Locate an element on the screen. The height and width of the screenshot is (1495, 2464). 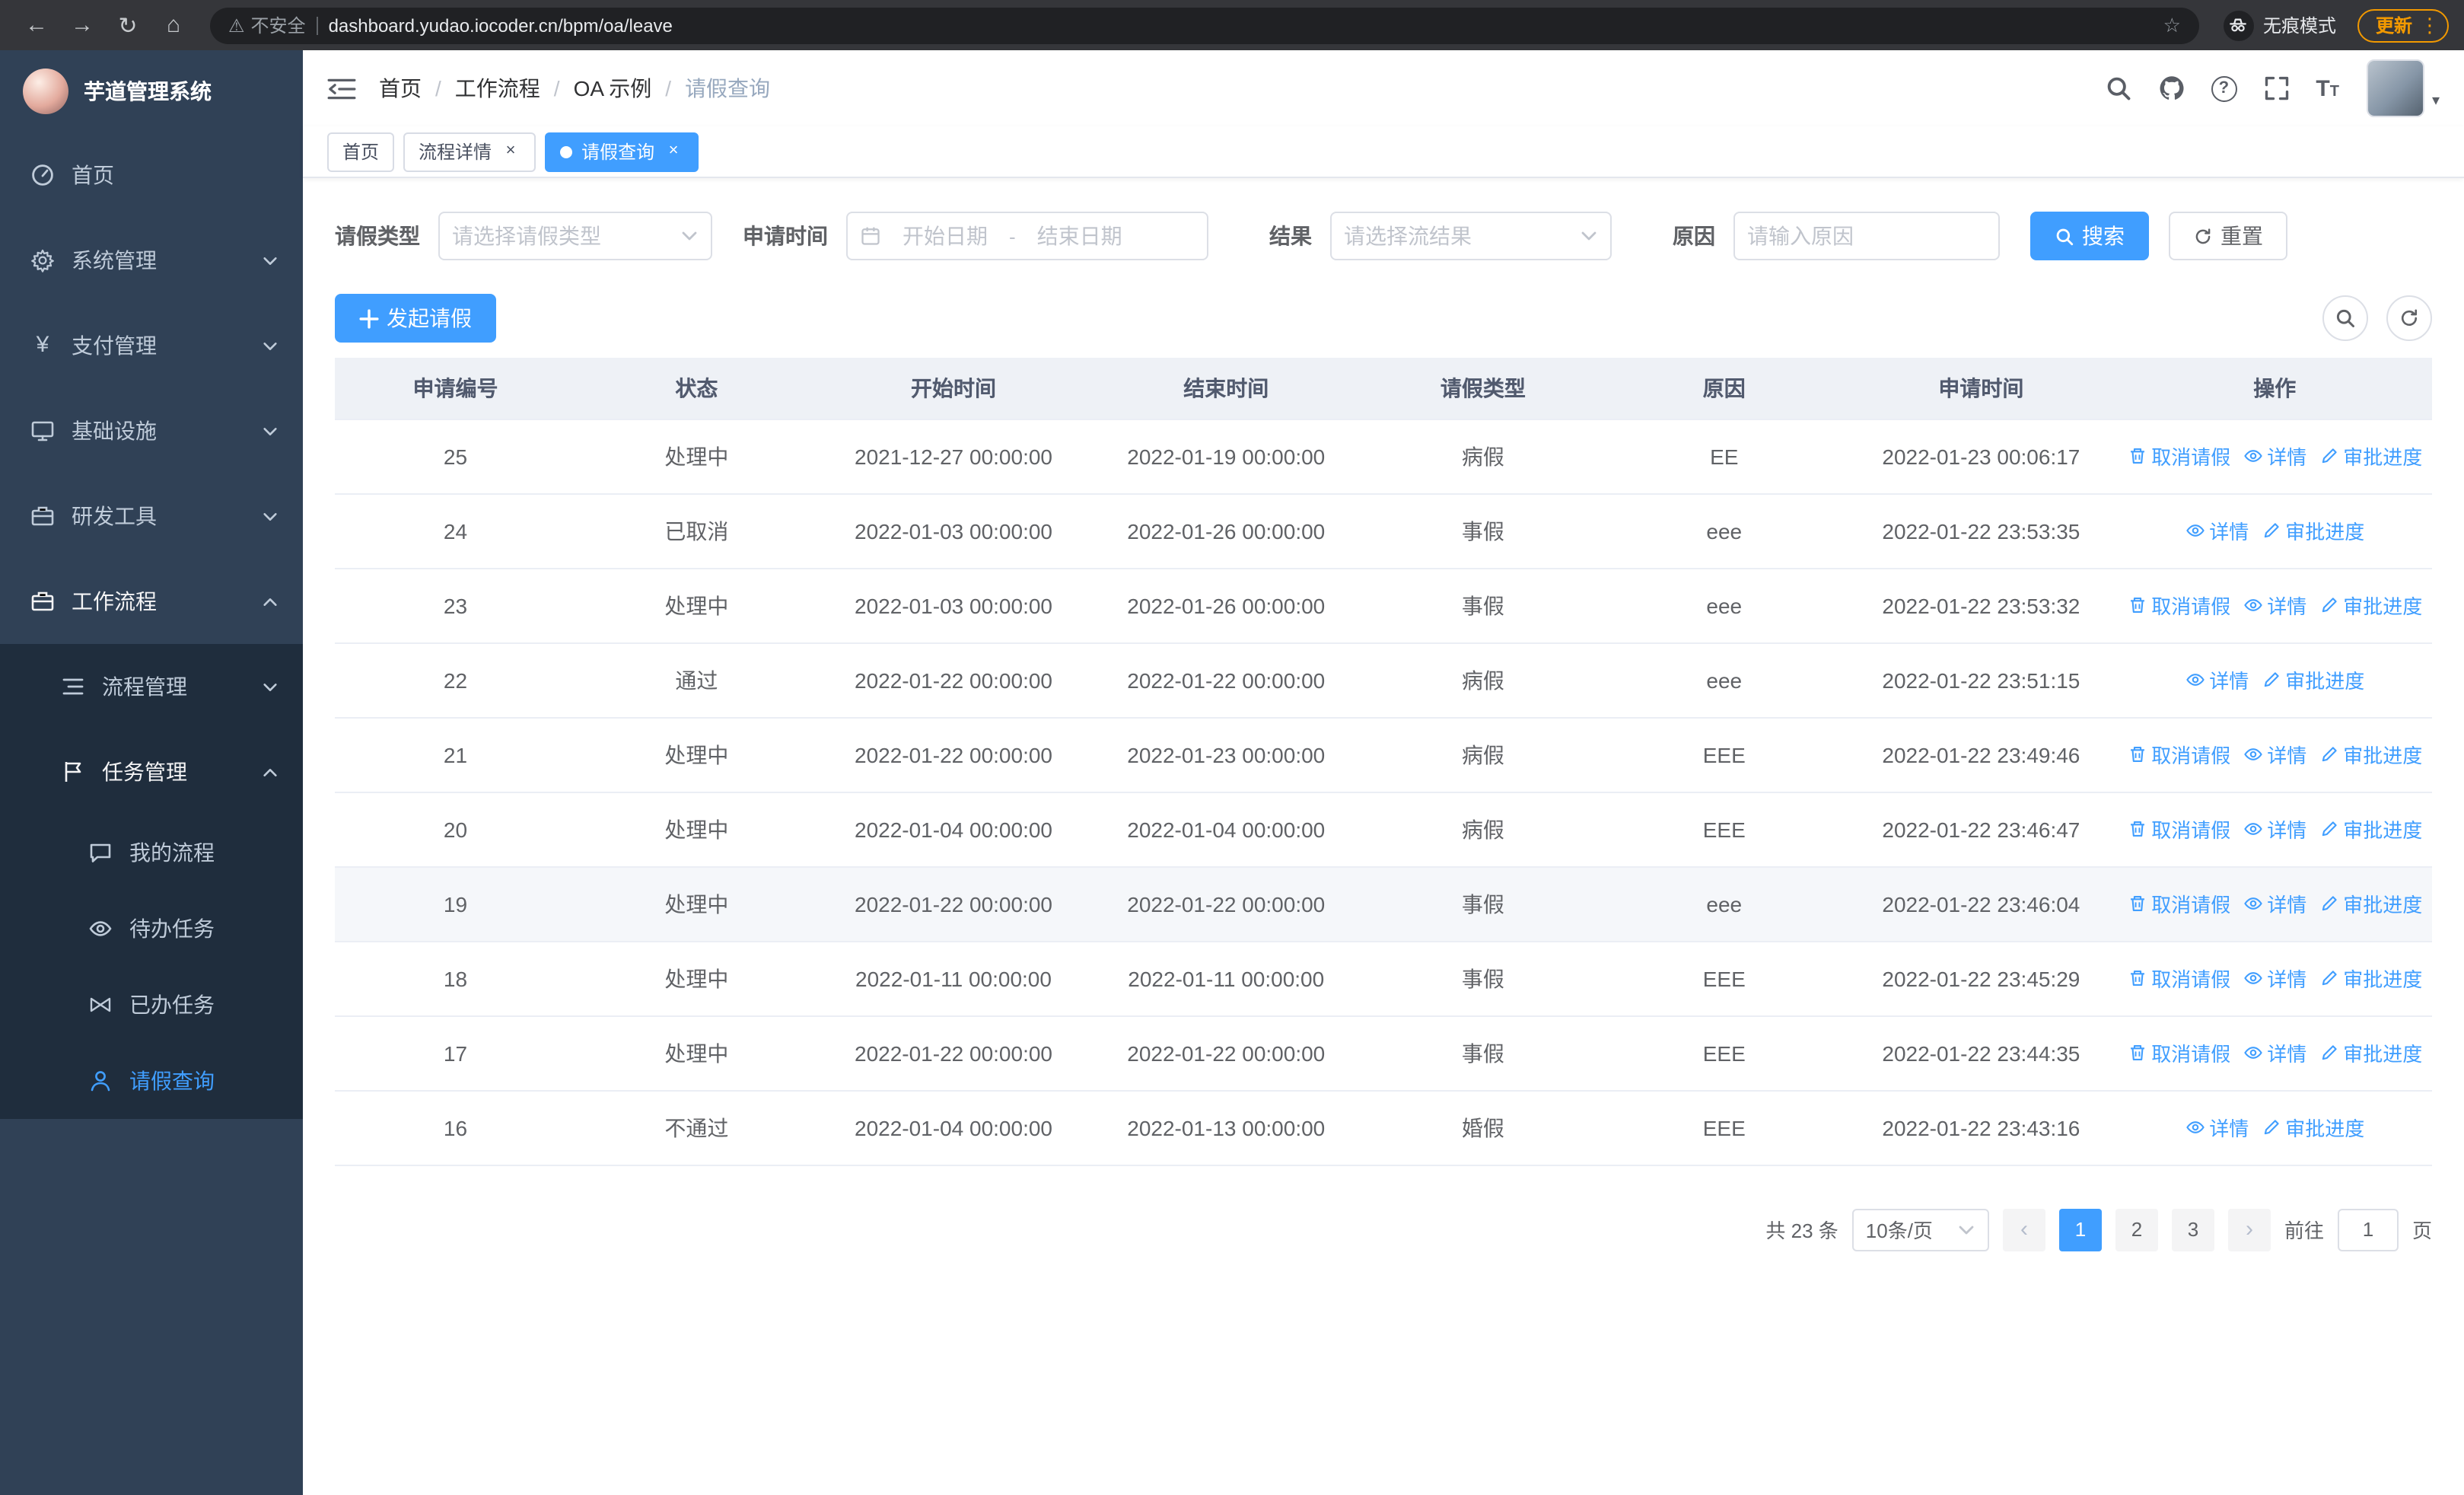
reason-field is located at coordinates (1866, 236).